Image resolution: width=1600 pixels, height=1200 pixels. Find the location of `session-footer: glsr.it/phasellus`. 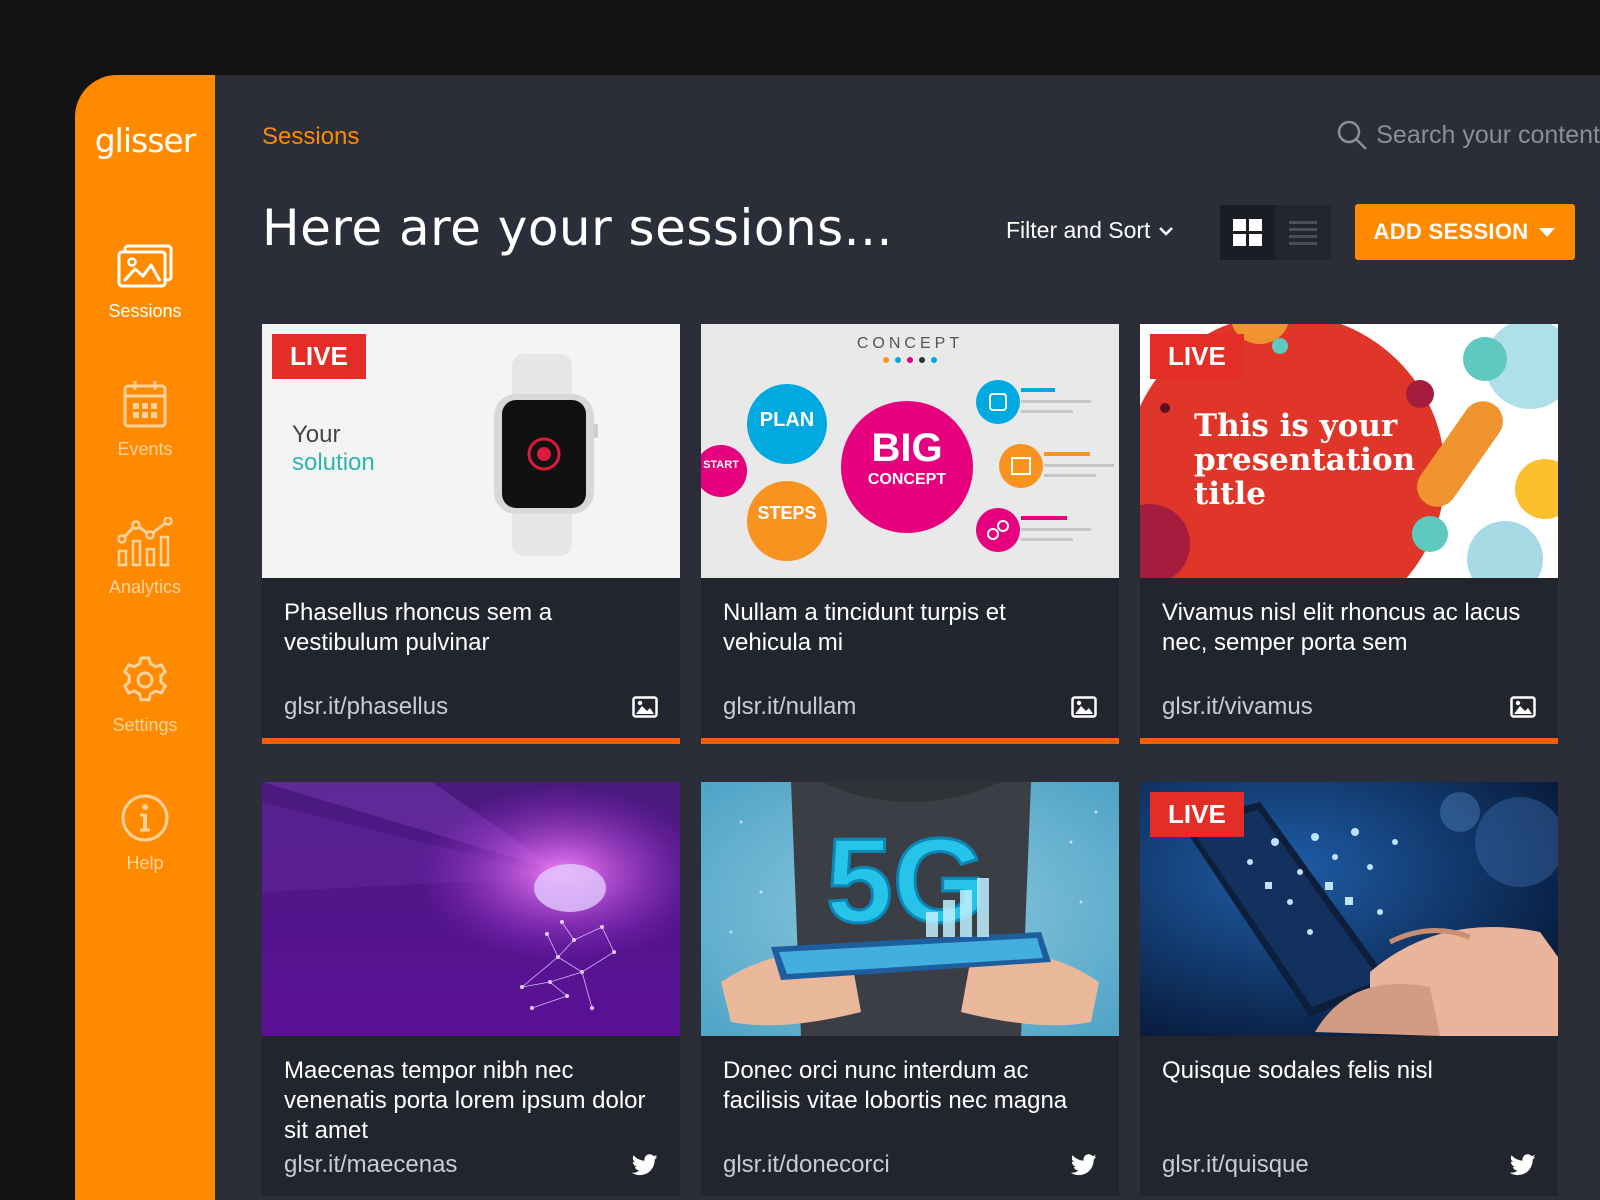

session-footer: glsr.it/phasellus is located at coordinates (471, 707).